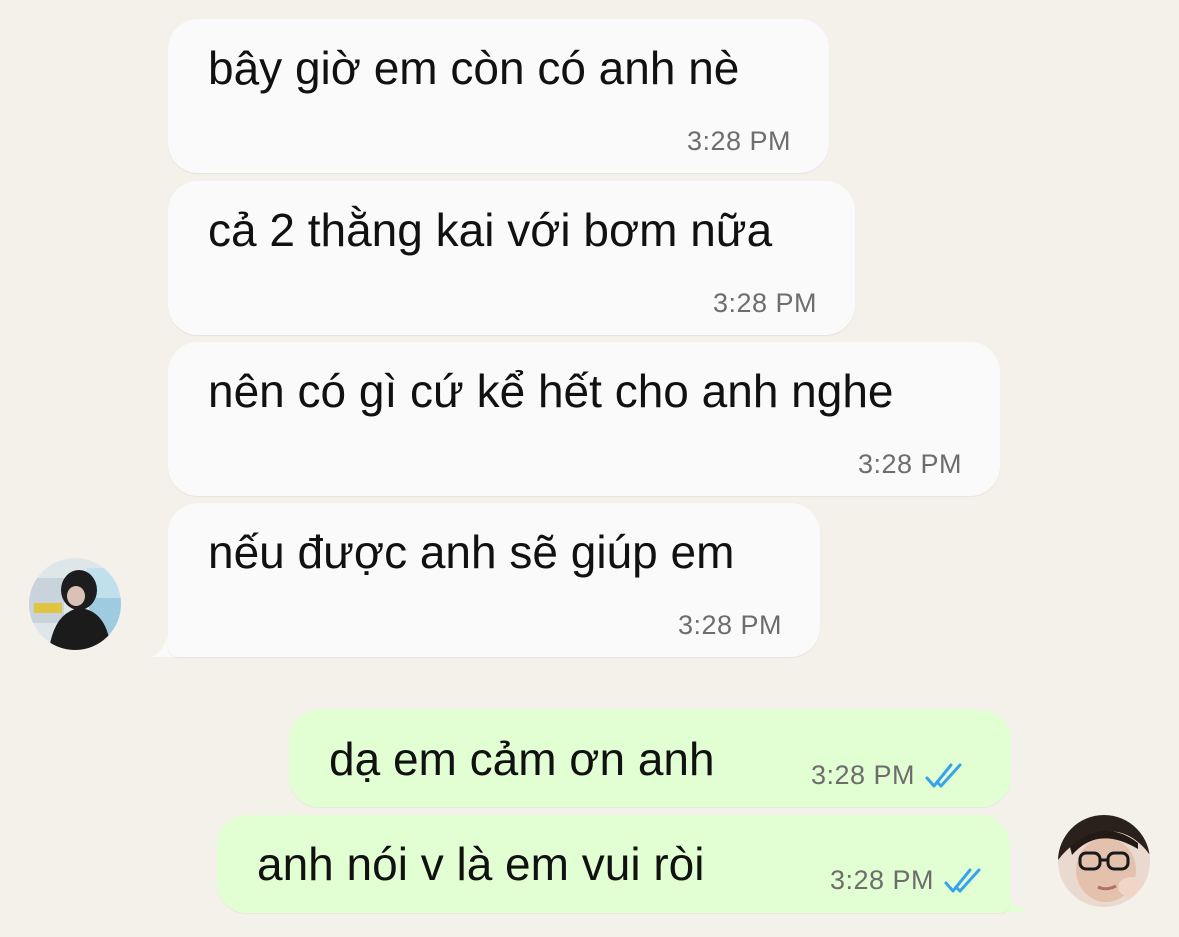 The image size is (1179, 937). I want to click on outgoing-message: anh nói v là em vui ròi 3:28 PM, so click(613, 864).